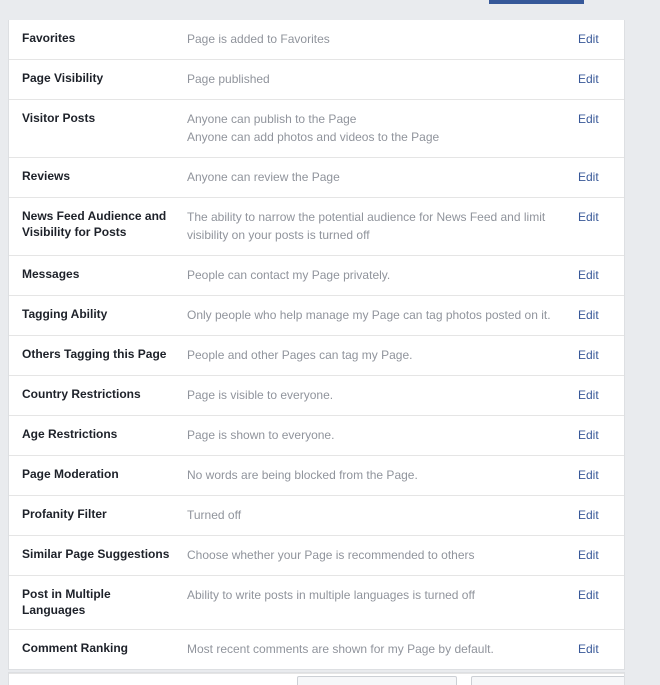  Describe the element at coordinates (228, 79) in the screenshot. I see `setting-value-line: Page published` at that location.